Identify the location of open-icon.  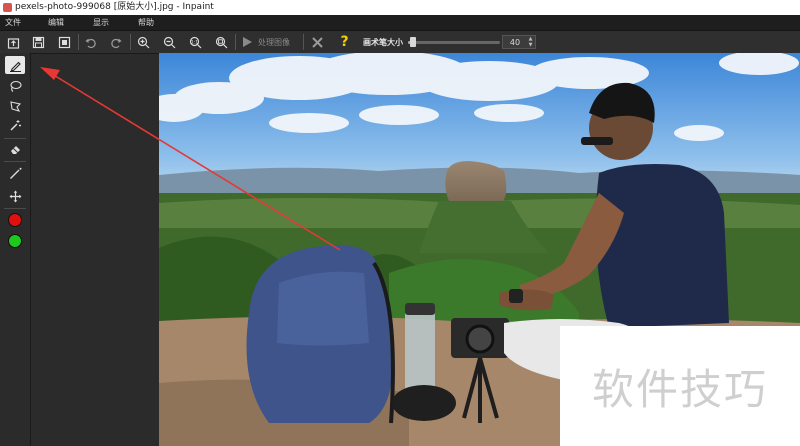
(13, 43).